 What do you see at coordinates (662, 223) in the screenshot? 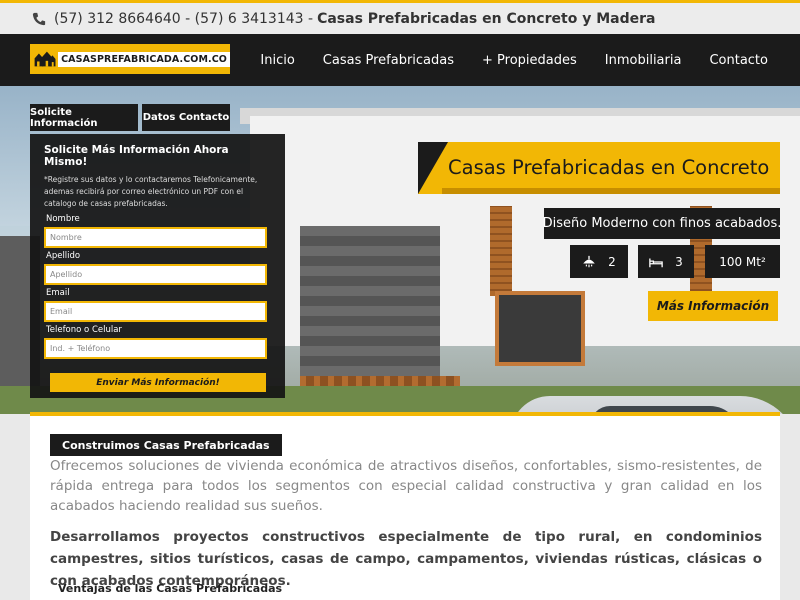
I see `banner-subtitle: Diseño Moderno con finos acabados.` at bounding box center [662, 223].